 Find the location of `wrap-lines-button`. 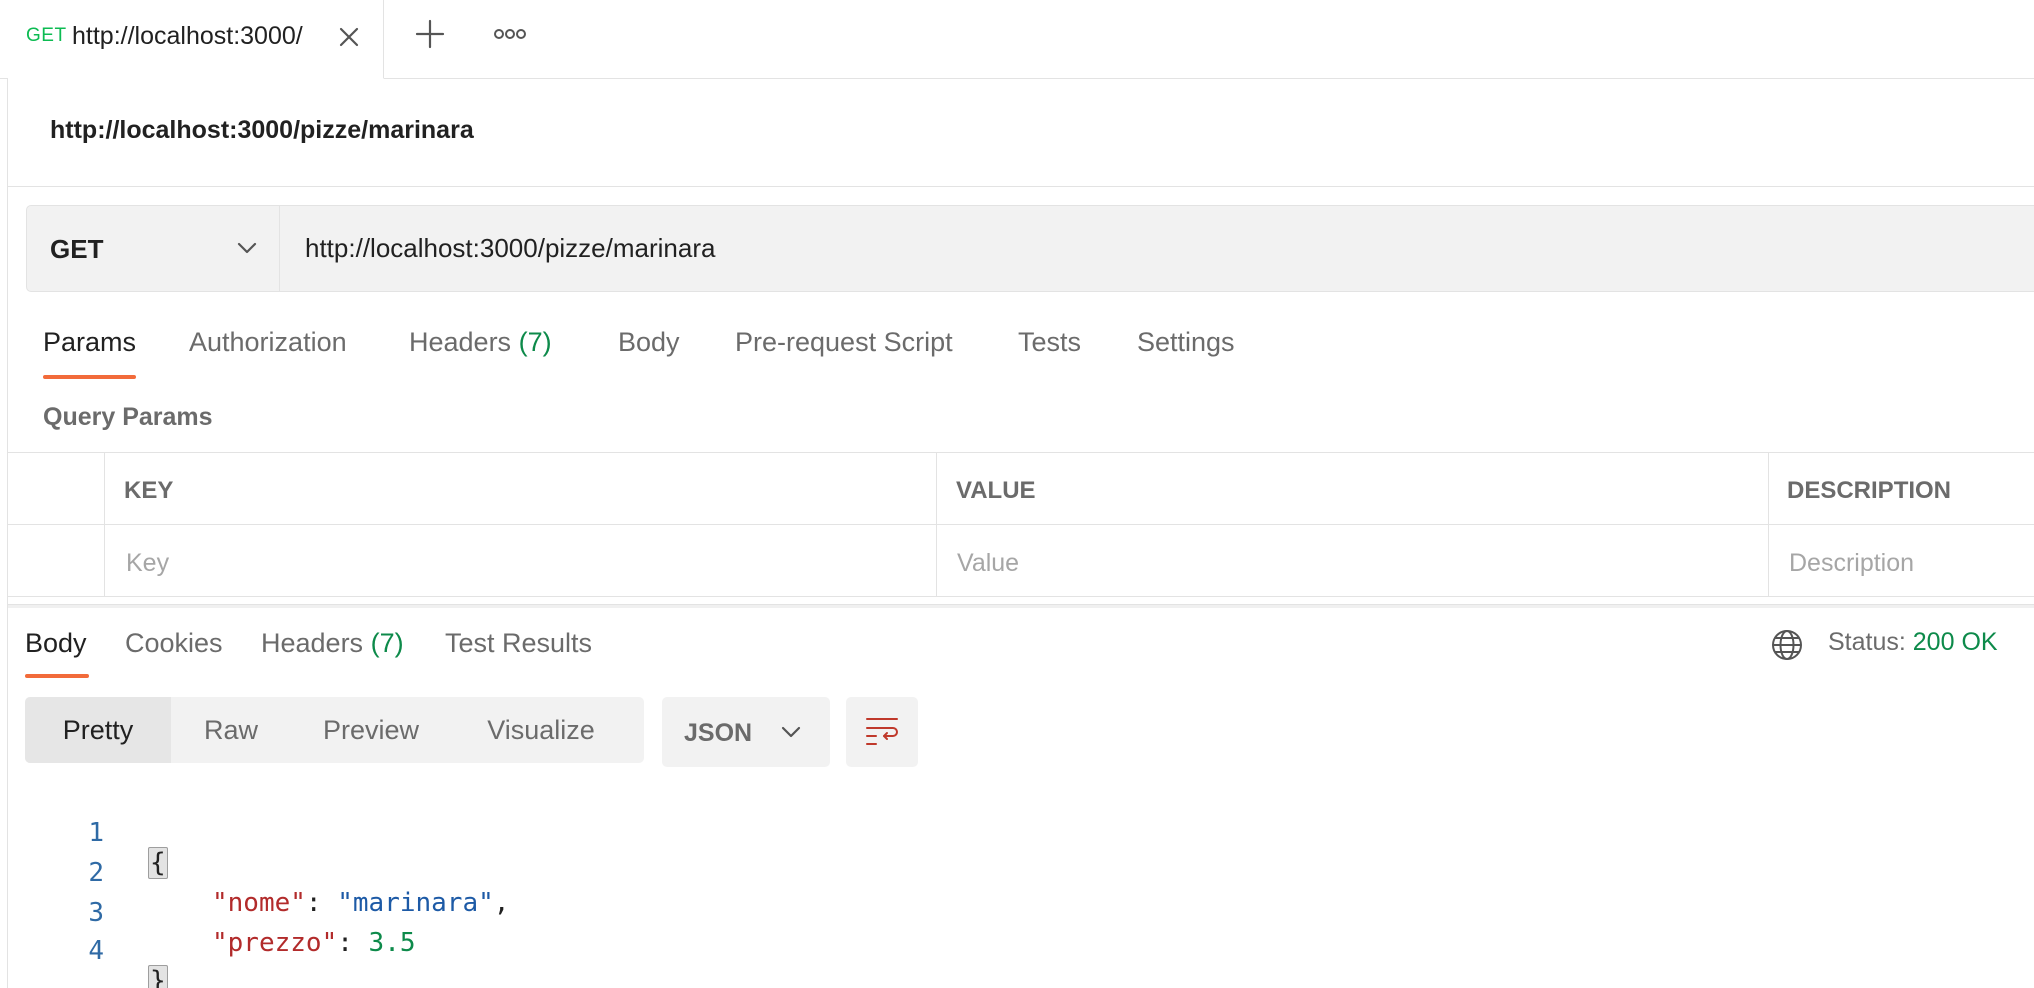

wrap-lines-button is located at coordinates (882, 732).